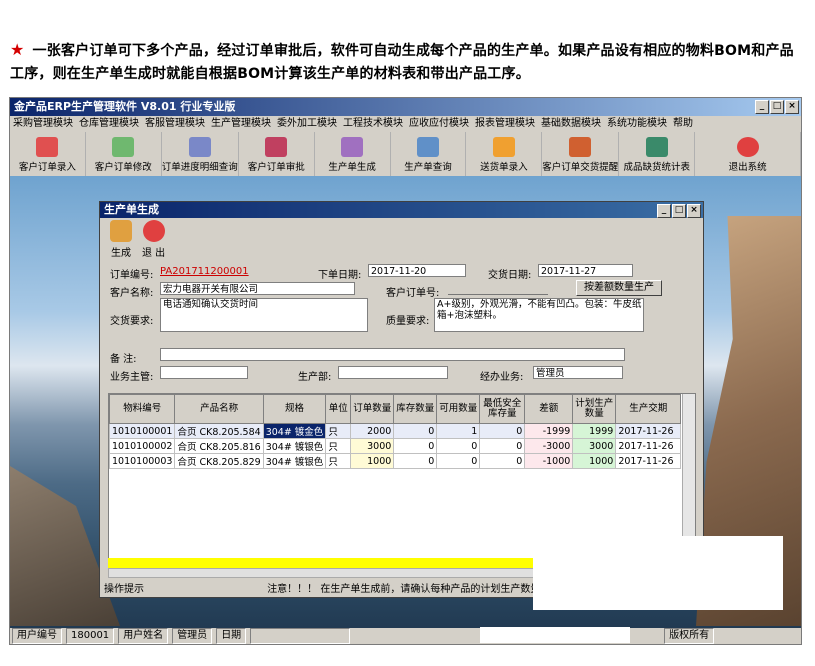 The image size is (815, 666). I want to click on menu-warehouse: 仓库管理模块, so click(109, 124).